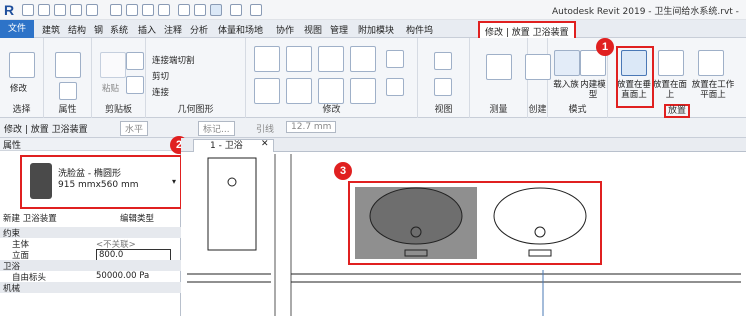 Image resolution: width=746 pixels, height=319 pixels. What do you see at coordinates (395, 59) in the screenshot?
I see `split-icon` at bounding box center [395, 59].